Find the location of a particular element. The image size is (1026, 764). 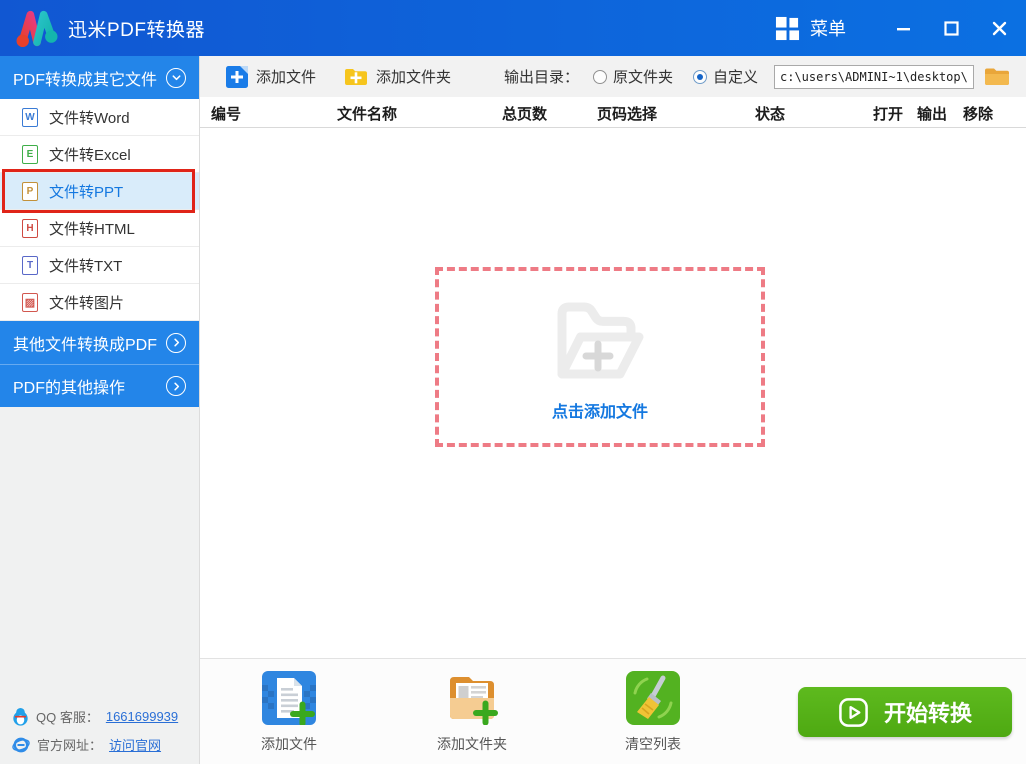

window-controls is located at coordinates (951, 28).